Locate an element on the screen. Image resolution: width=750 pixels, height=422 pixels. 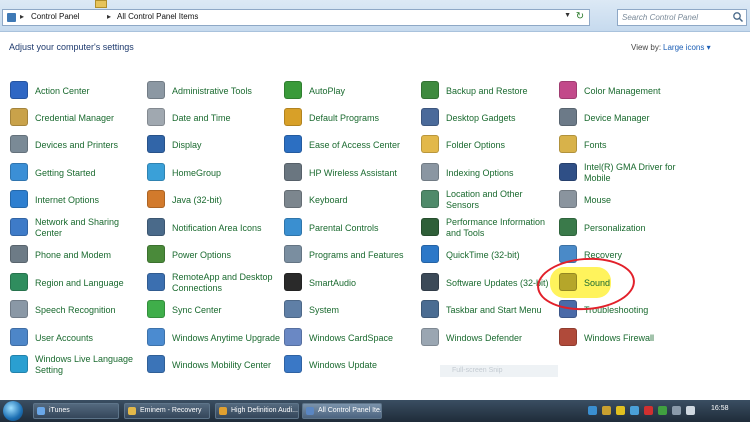
cp-item-personalization: Personalization is located at coordinates (626, 228).